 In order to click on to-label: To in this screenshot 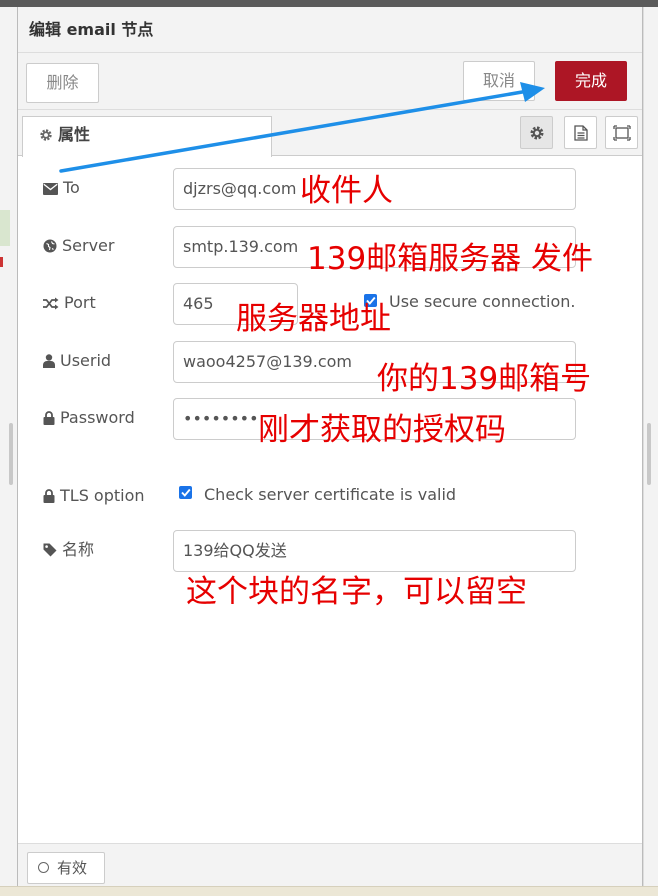, I will do `click(61, 188)`.